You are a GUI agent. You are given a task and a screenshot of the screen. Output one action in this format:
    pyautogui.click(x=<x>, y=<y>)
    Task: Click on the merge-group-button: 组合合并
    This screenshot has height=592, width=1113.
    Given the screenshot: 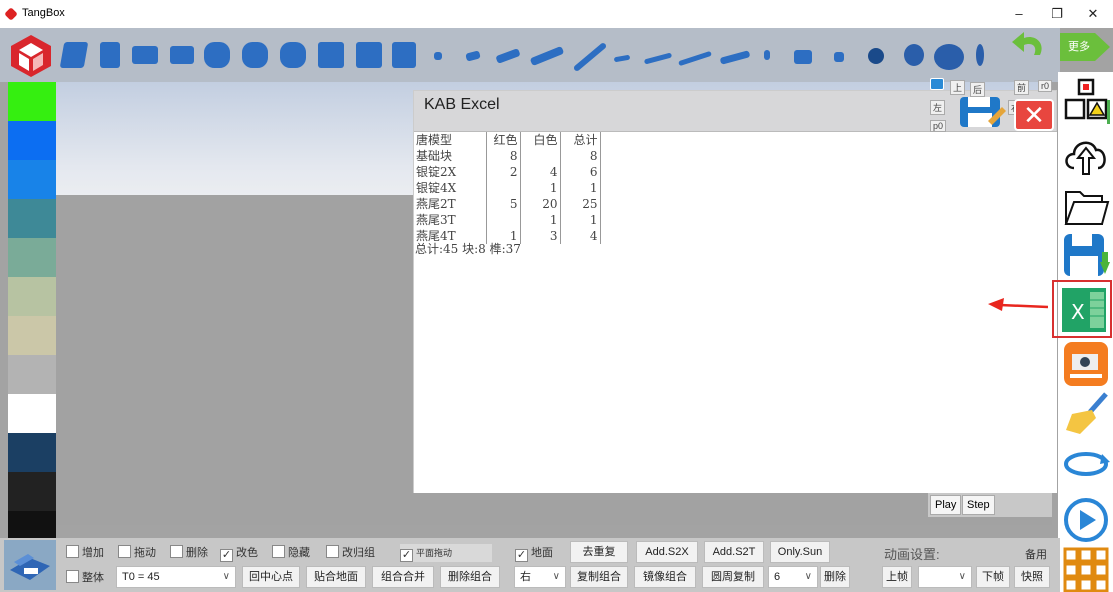 What is the action you would take?
    pyautogui.click(x=403, y=577)
    